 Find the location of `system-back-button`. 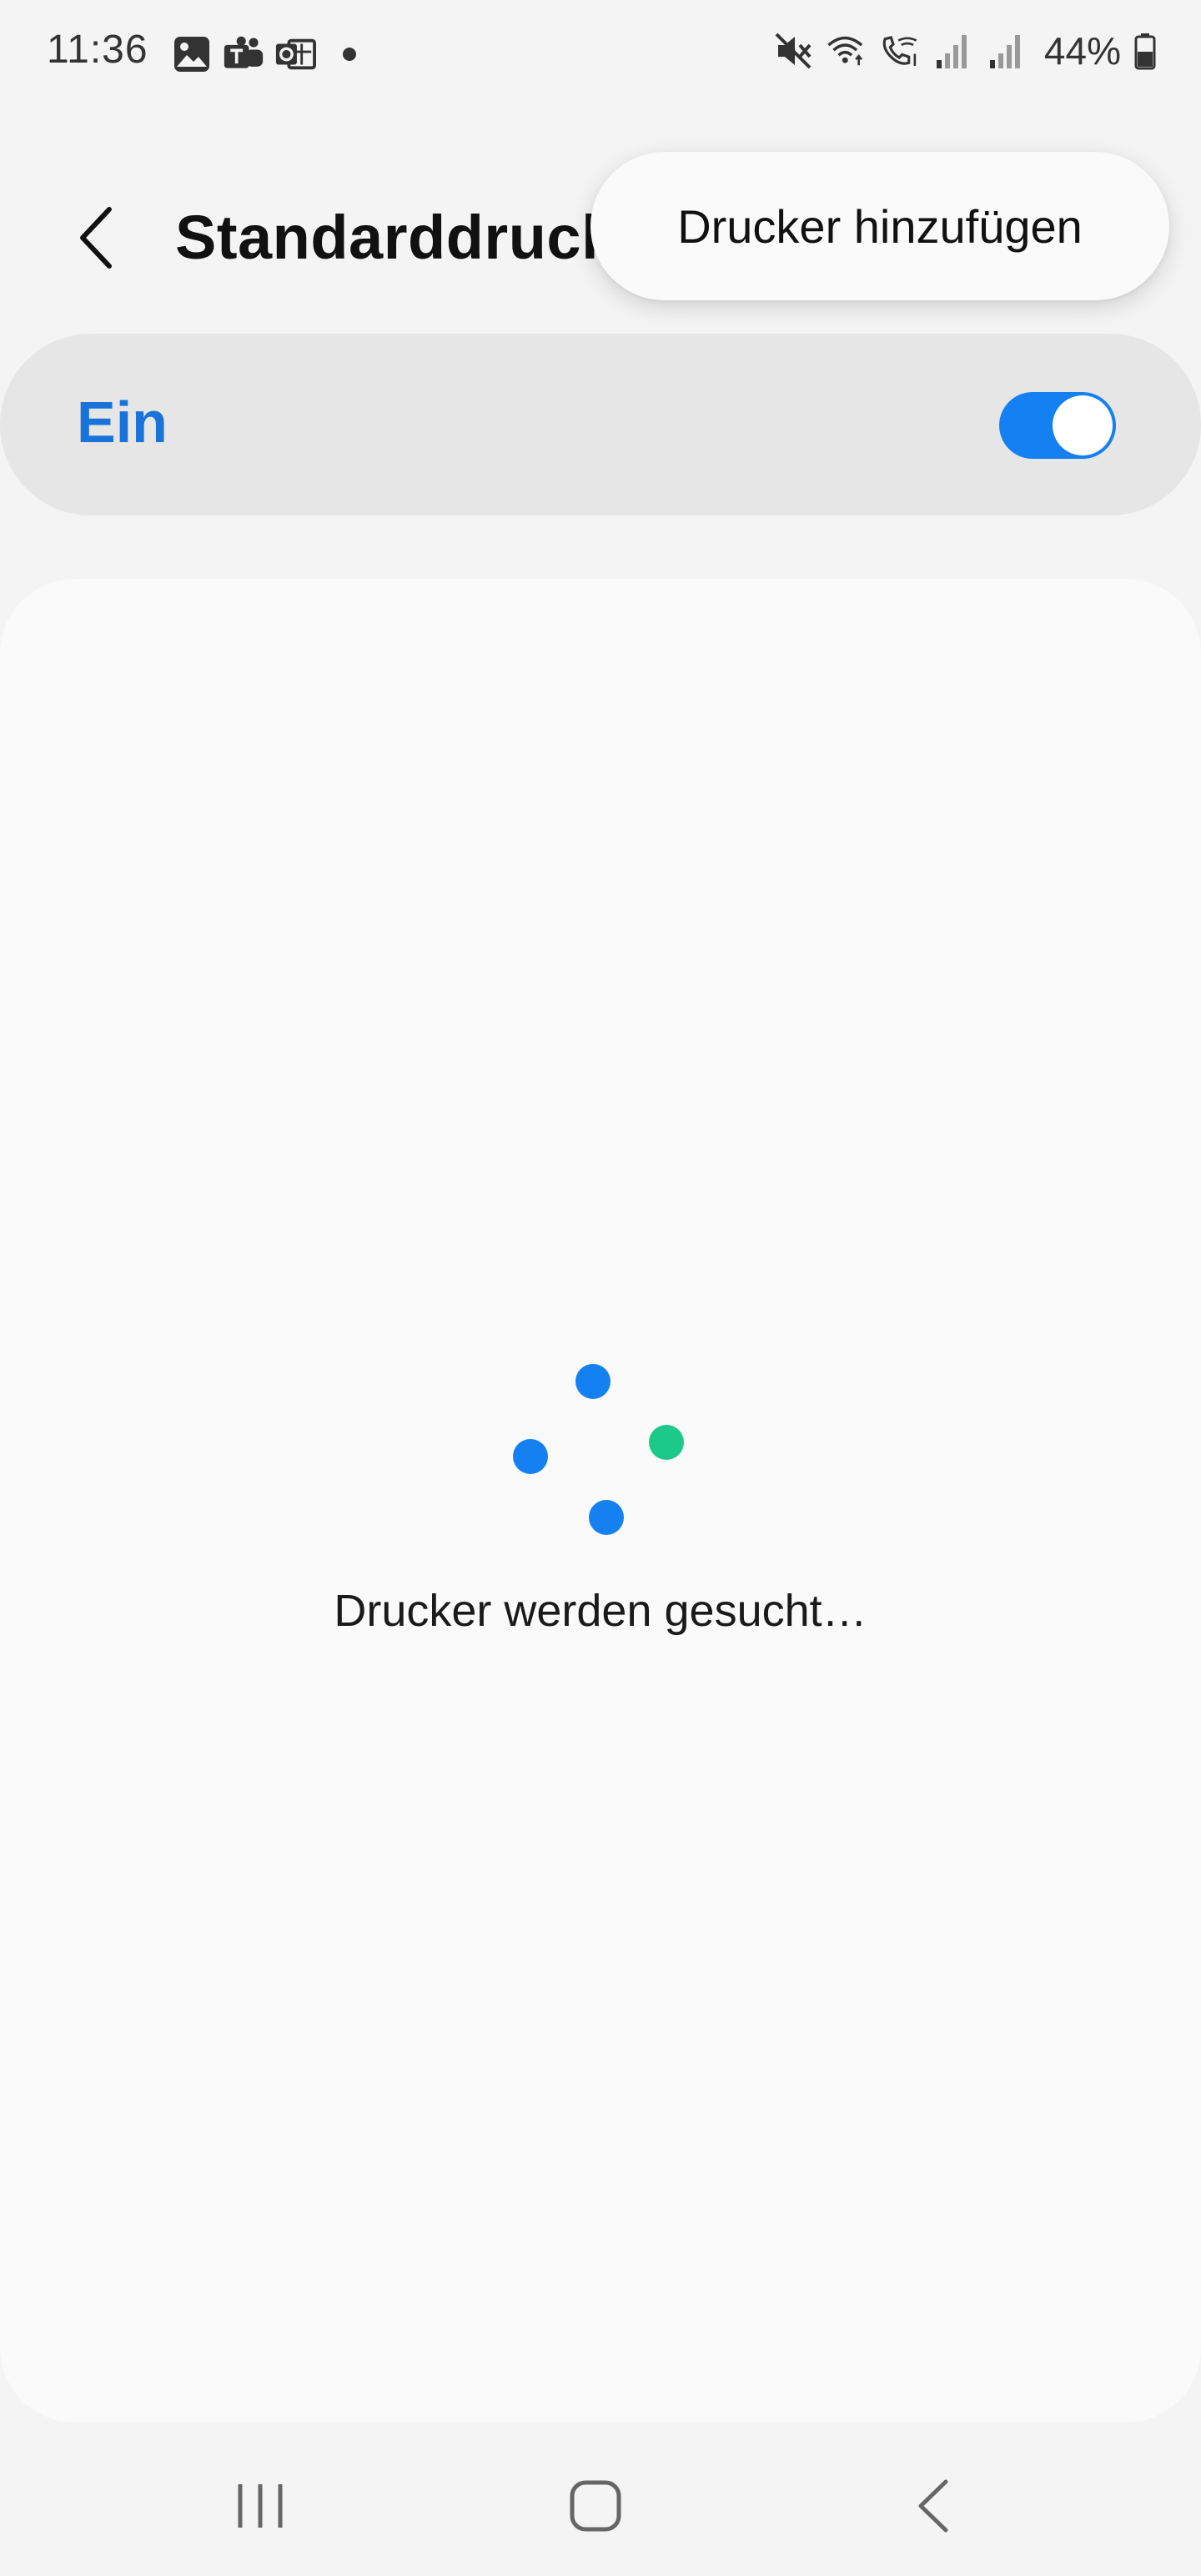

system-back-button is located at coordinates (932, 2506).